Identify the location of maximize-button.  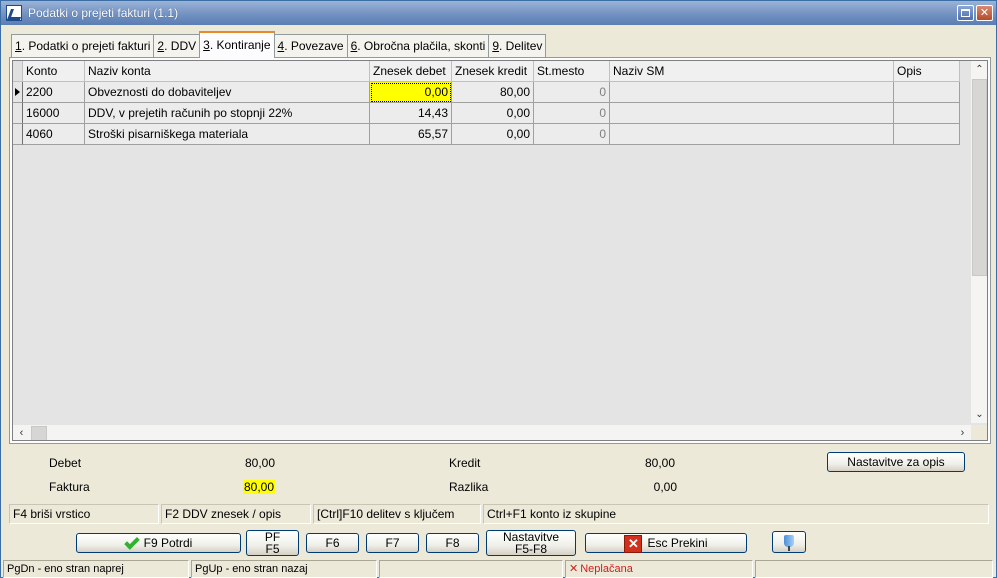
(965, 13).